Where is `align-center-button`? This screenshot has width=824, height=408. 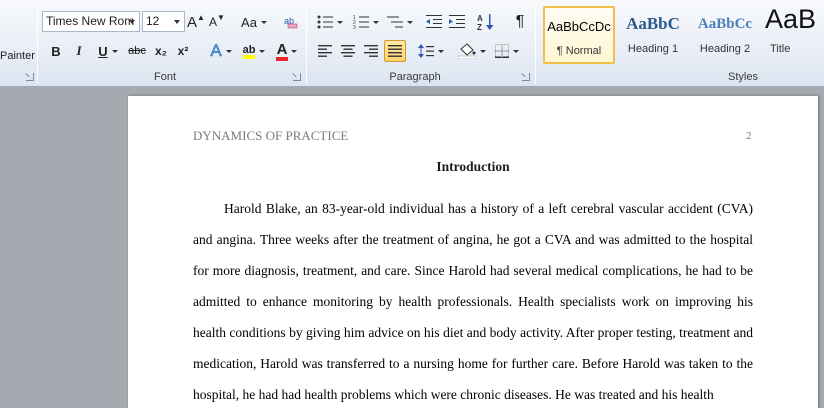 align-center-button is located at coordinates (348, 51).